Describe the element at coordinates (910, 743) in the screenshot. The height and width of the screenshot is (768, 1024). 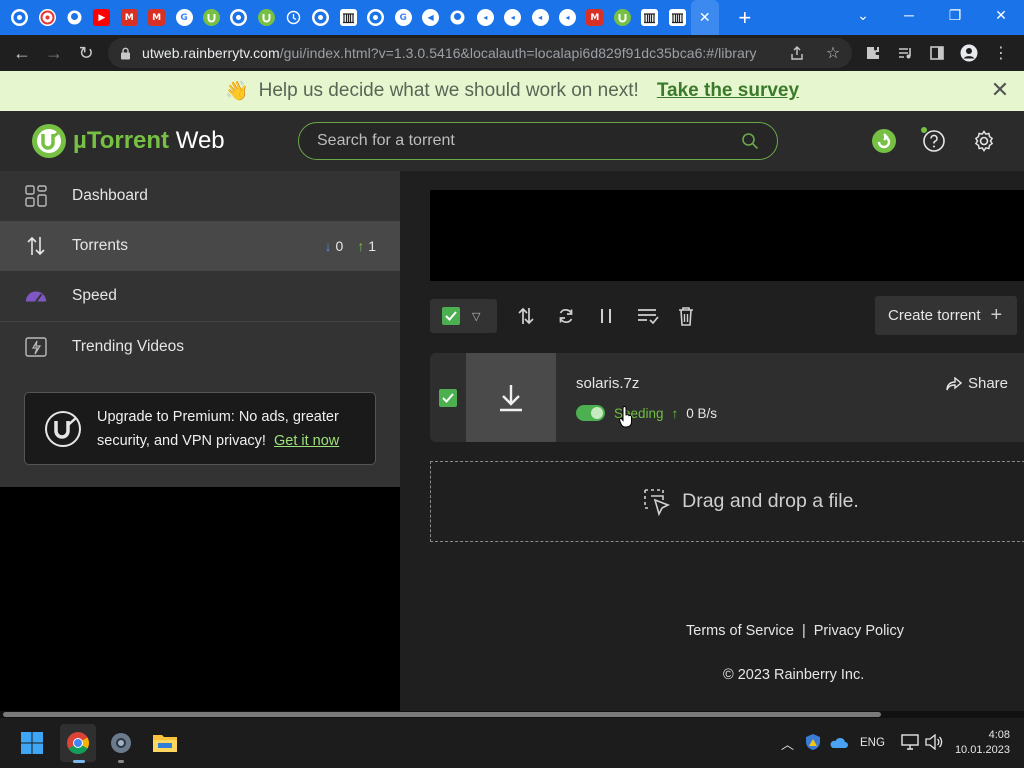
I see `network-icon` at that location.